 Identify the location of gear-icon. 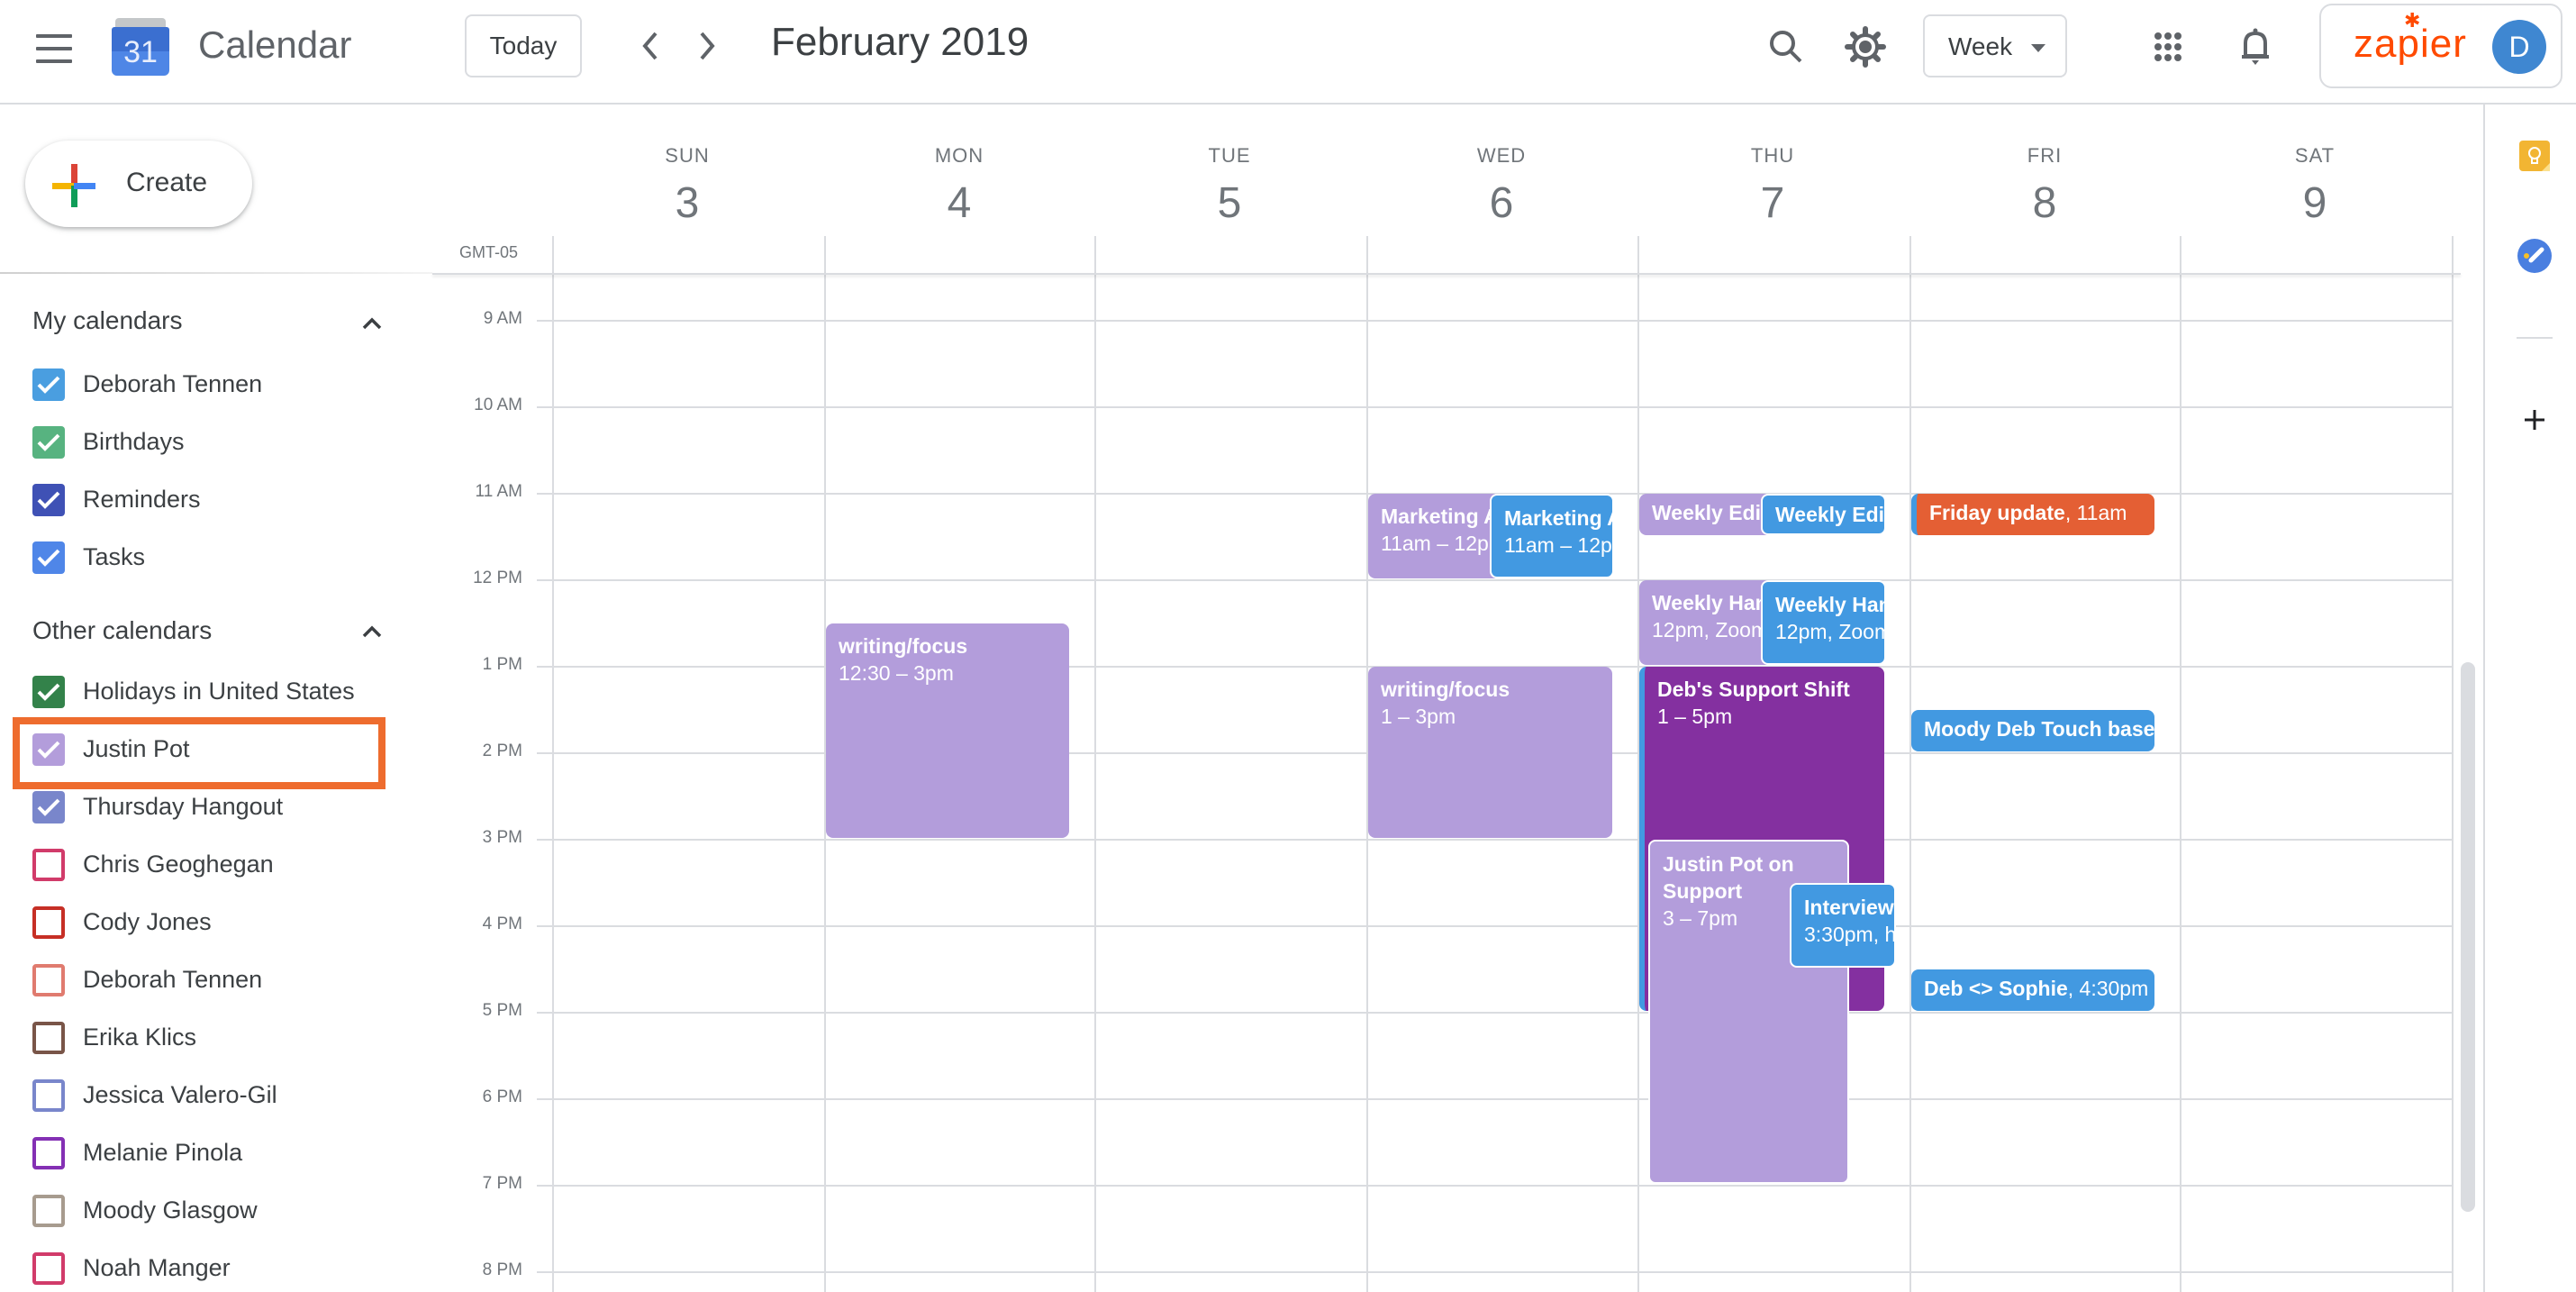
(1865, 47).